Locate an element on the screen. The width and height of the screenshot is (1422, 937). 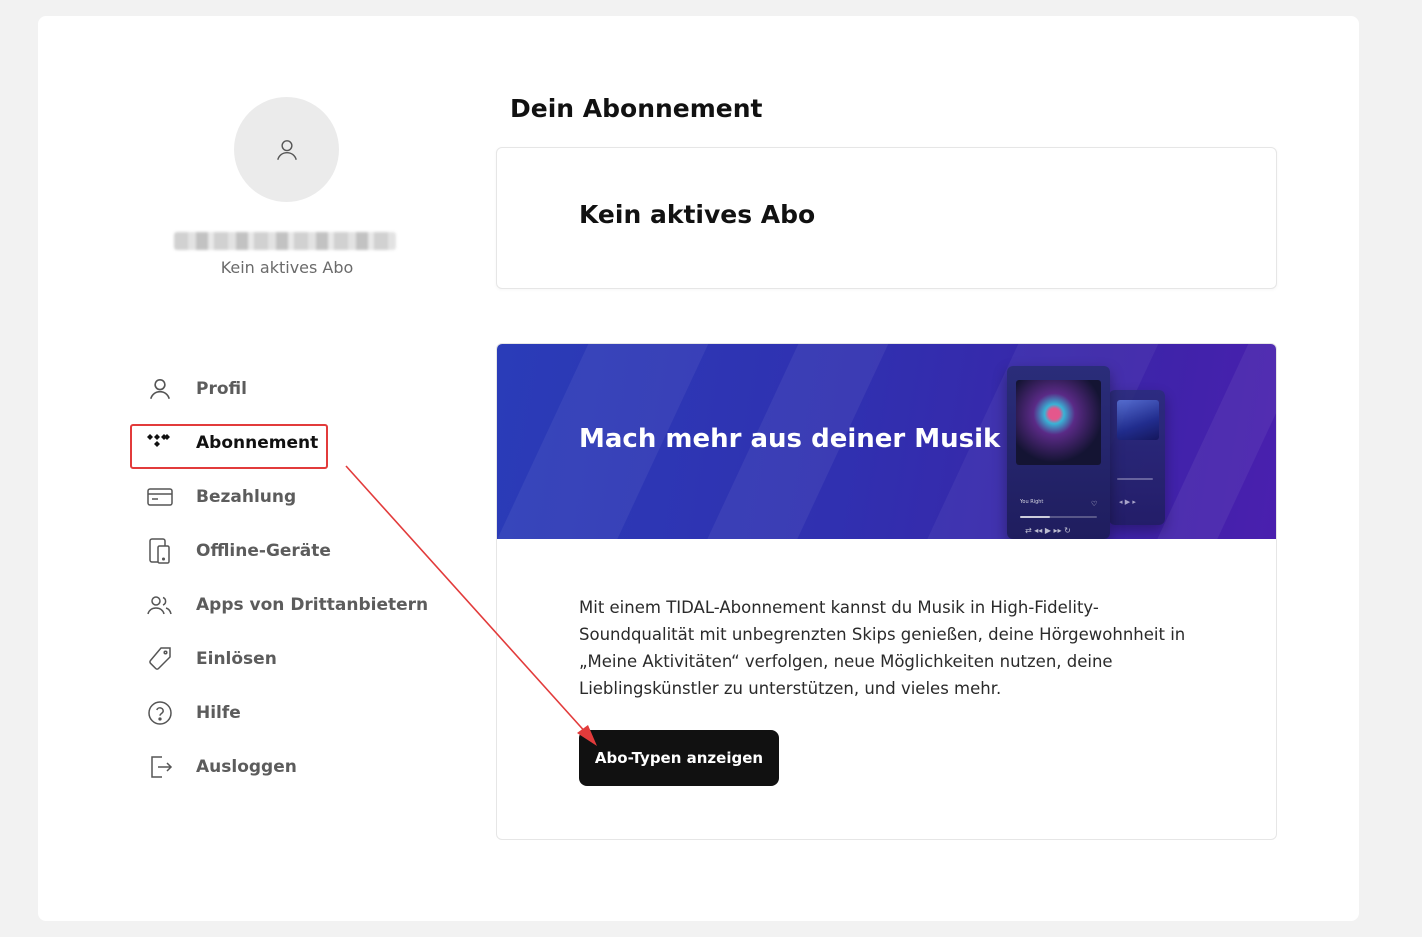
sidebar-item-ausloggen: Ausloggen is located at coordinates (294, 767).